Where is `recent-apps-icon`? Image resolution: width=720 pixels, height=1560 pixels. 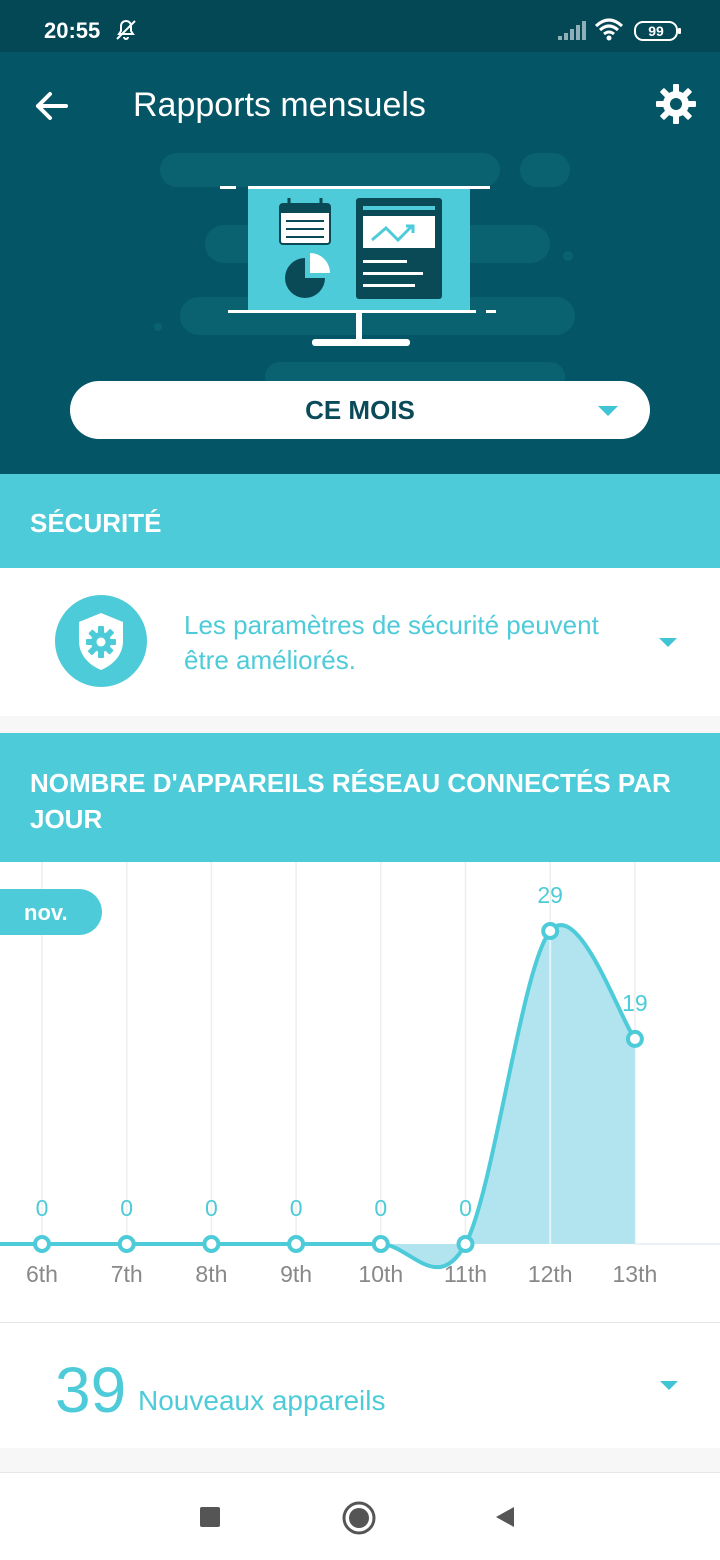 recent-apps-icon is located at coordinates (210, 1517).